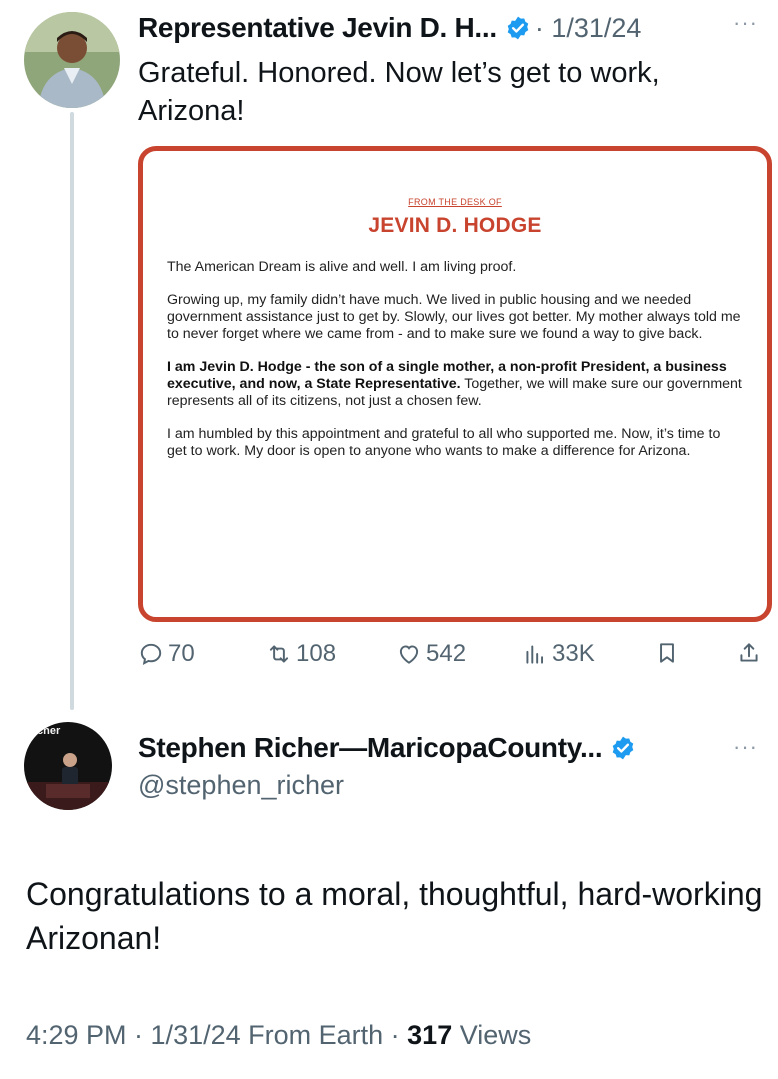  Describe the element at coordinates (455, 202) in the screenshot. I see `letter-from-label: FROM THE DESK OF` at that location.